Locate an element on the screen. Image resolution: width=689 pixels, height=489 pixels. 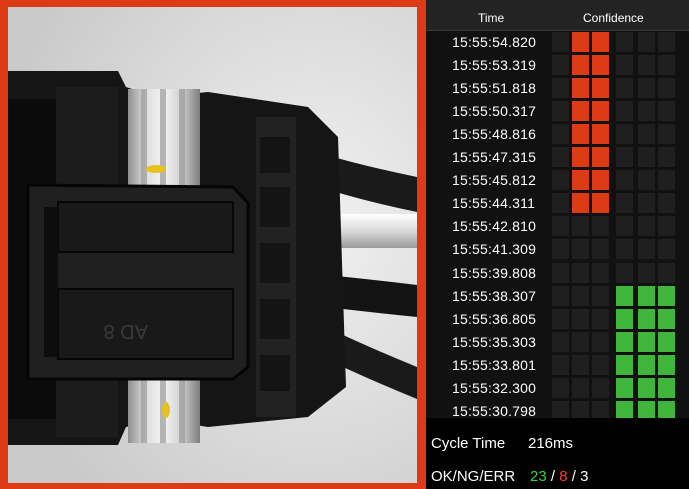
table-row: 15:55:38.307 is located at coordinates (557, 296).